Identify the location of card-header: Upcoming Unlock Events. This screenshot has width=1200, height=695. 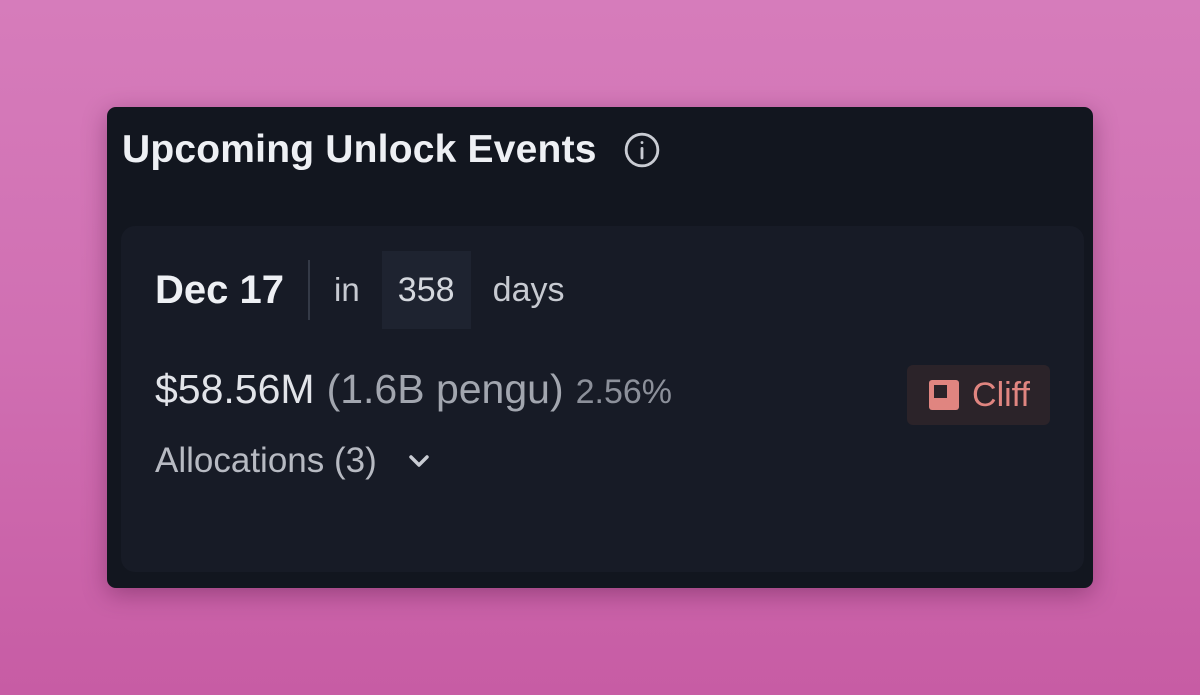
(391, 150).